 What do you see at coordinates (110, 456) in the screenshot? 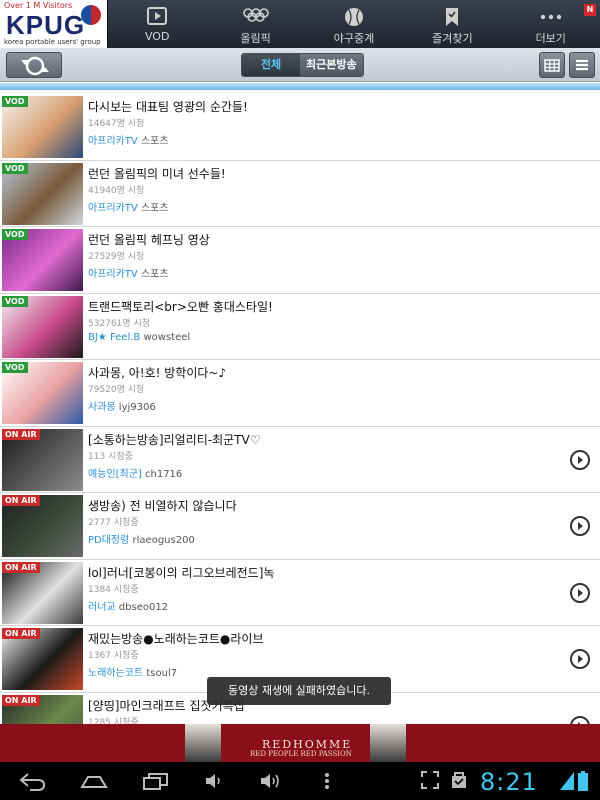
I see `item-viewers: 113 시청중` at bounding box center [110, 456].